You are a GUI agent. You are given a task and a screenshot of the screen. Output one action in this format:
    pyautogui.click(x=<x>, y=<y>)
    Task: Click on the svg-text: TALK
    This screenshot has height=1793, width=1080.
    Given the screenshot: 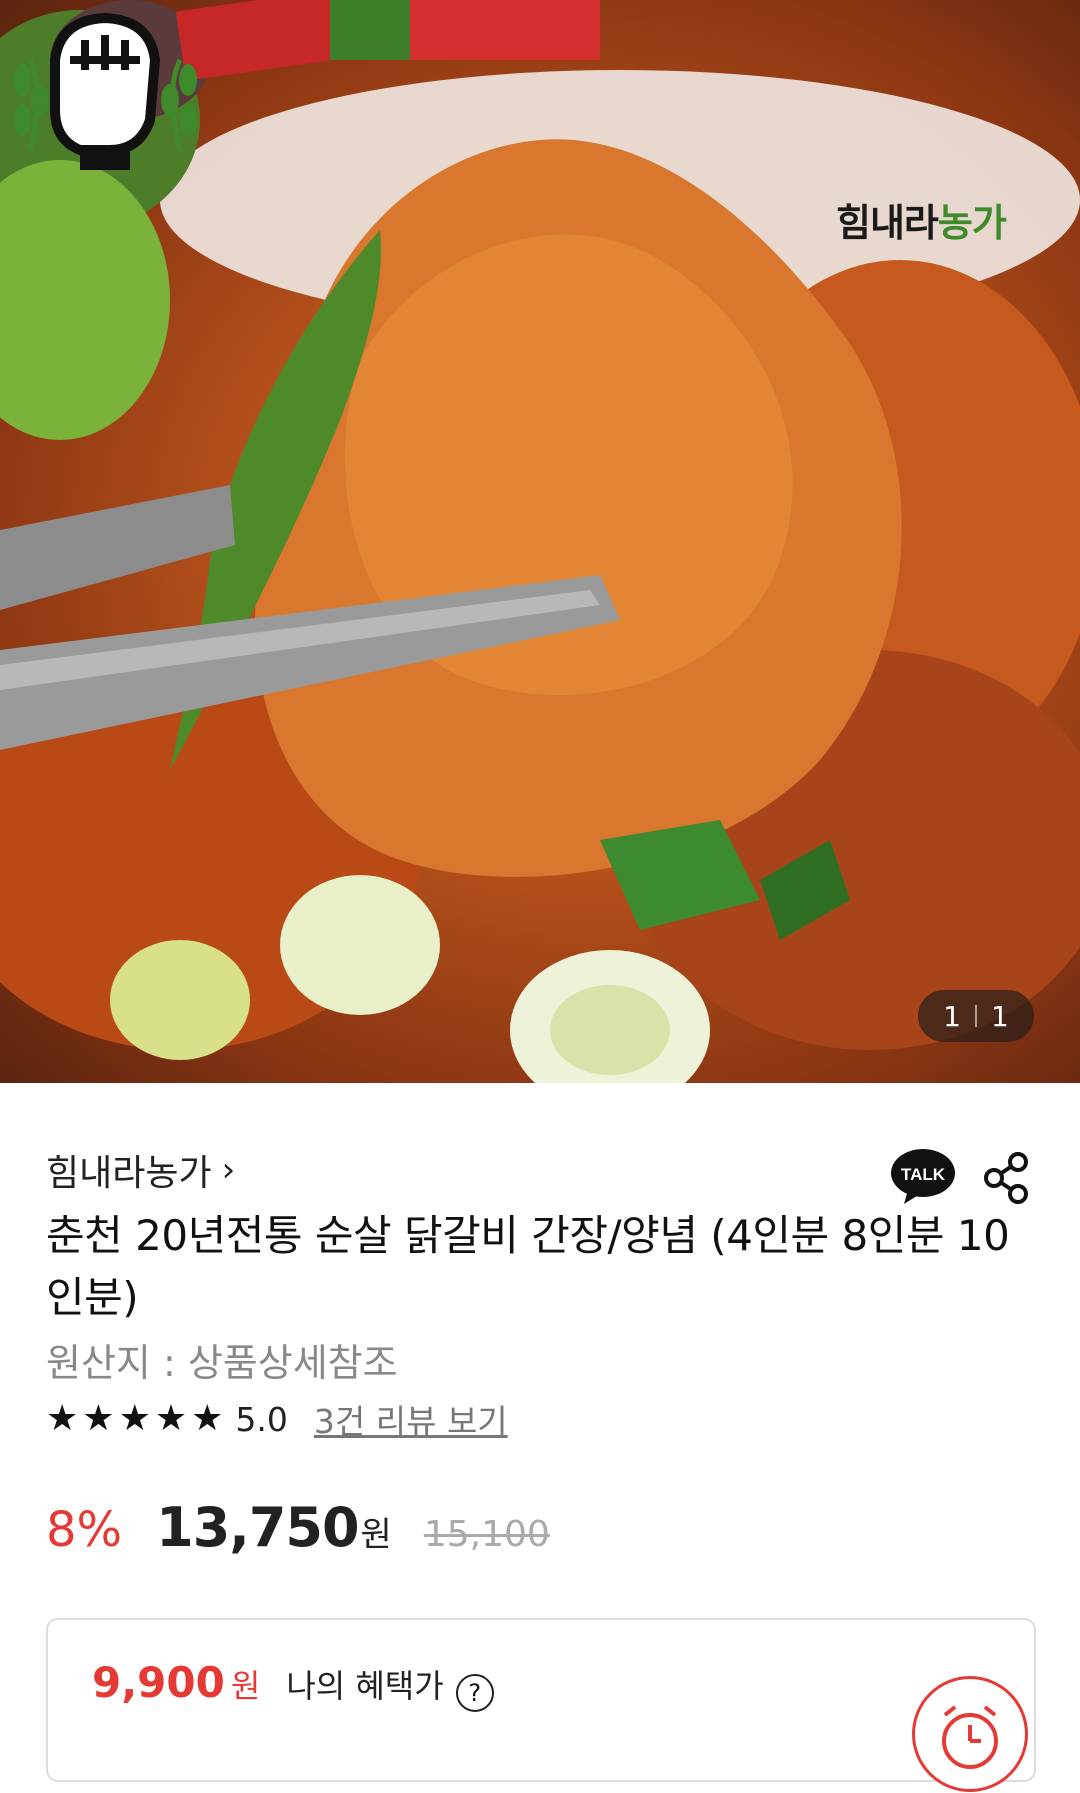 What is the action you would take?
    pyautogui.click(x=923, y=1174)
    